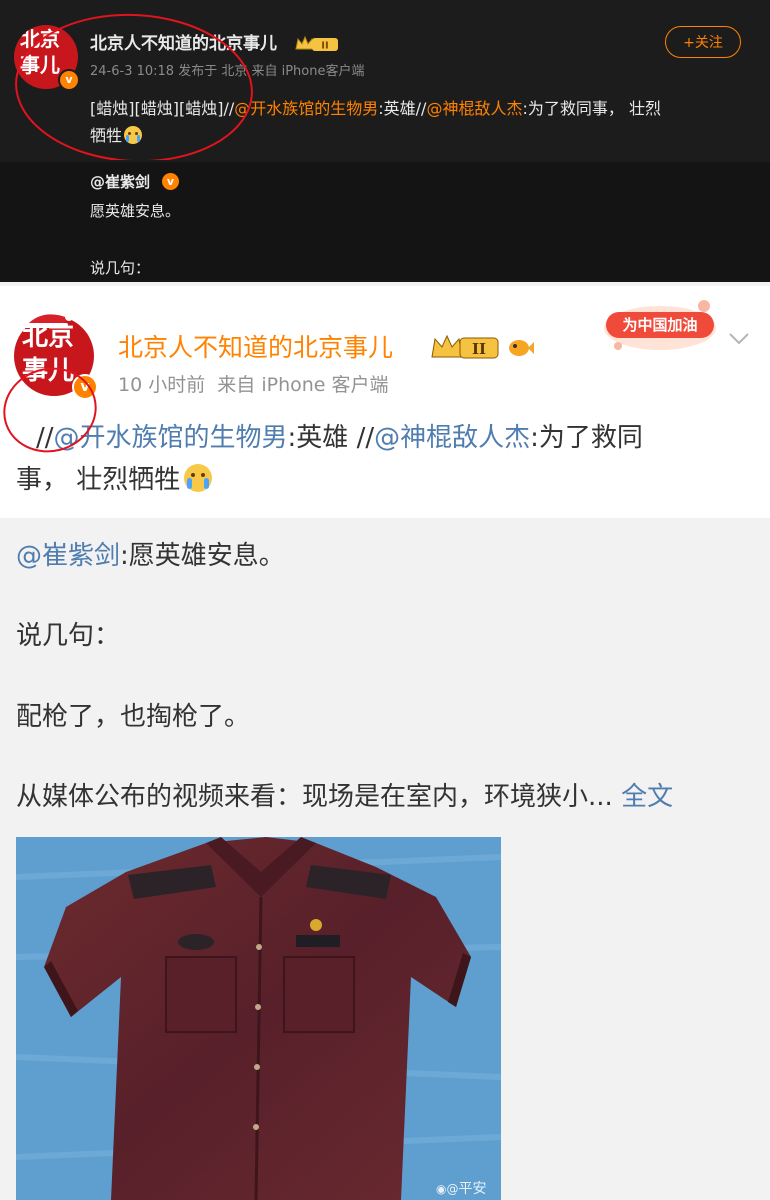 This screenshot has height=1200, width=770. I want to click on watermark-text: 平安, so click(472, 1189).